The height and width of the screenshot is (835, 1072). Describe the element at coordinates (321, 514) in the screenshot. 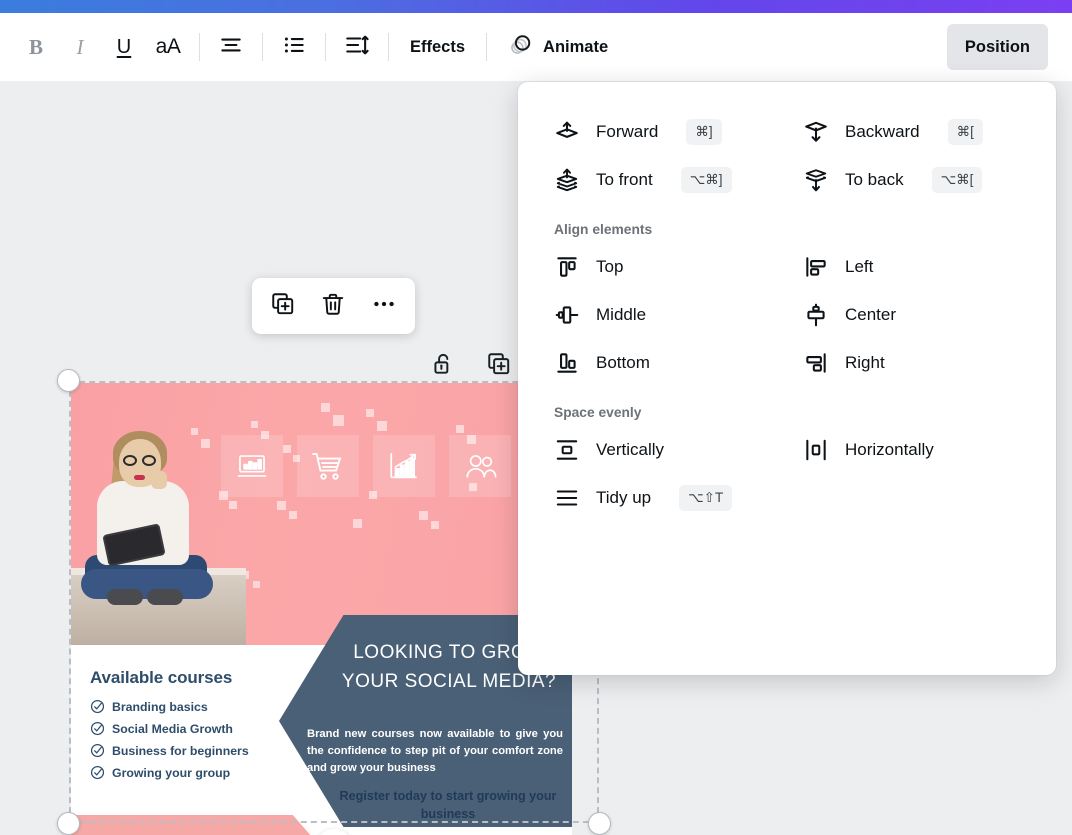

I see `banner-photo-area` at that location.